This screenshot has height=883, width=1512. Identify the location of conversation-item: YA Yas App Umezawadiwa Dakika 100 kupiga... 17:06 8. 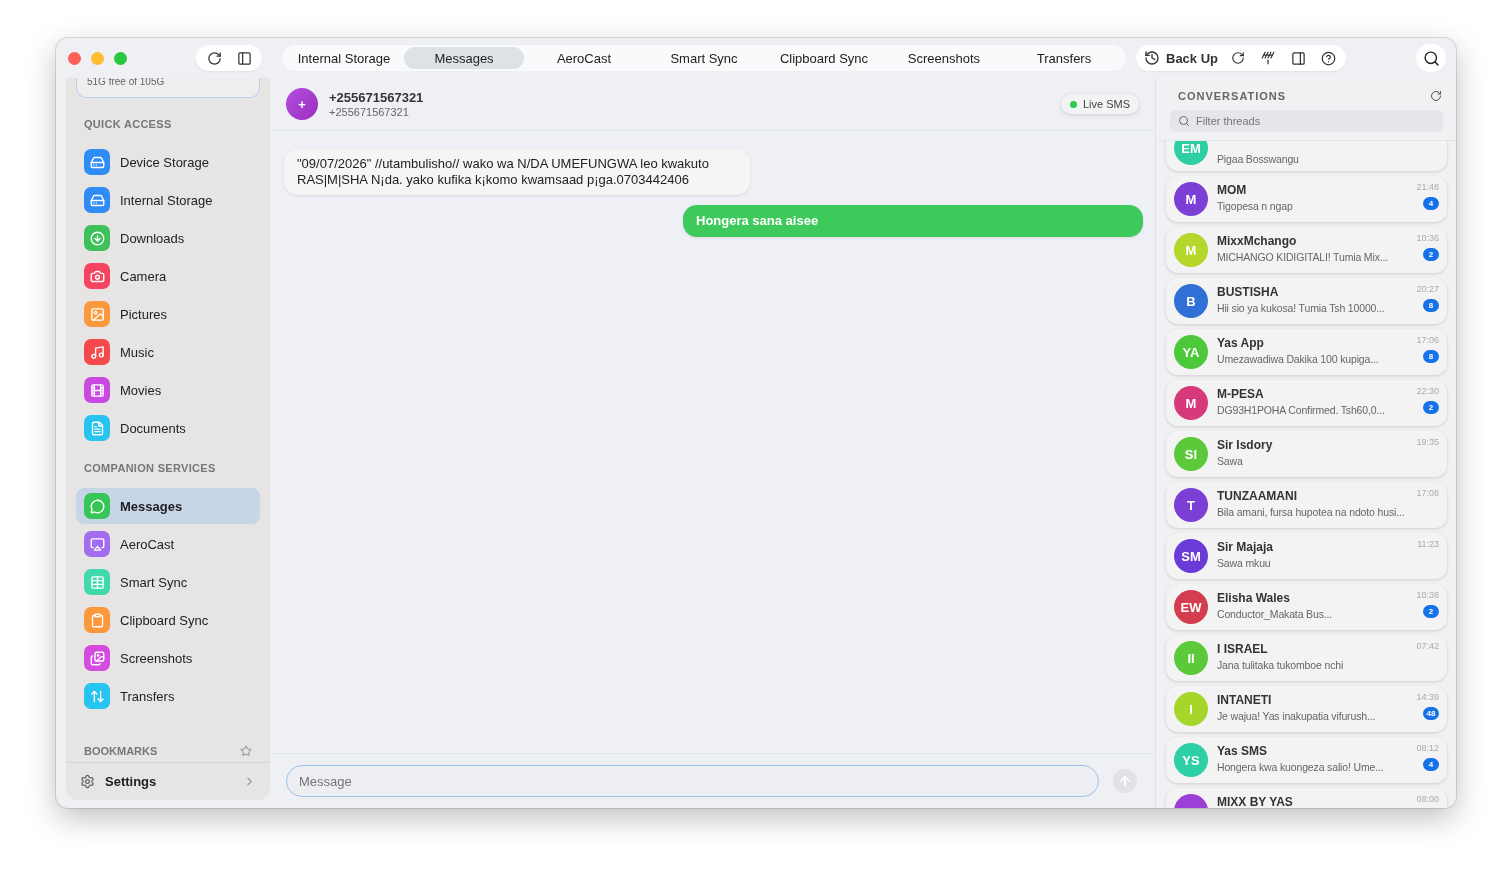
(1306, 352).